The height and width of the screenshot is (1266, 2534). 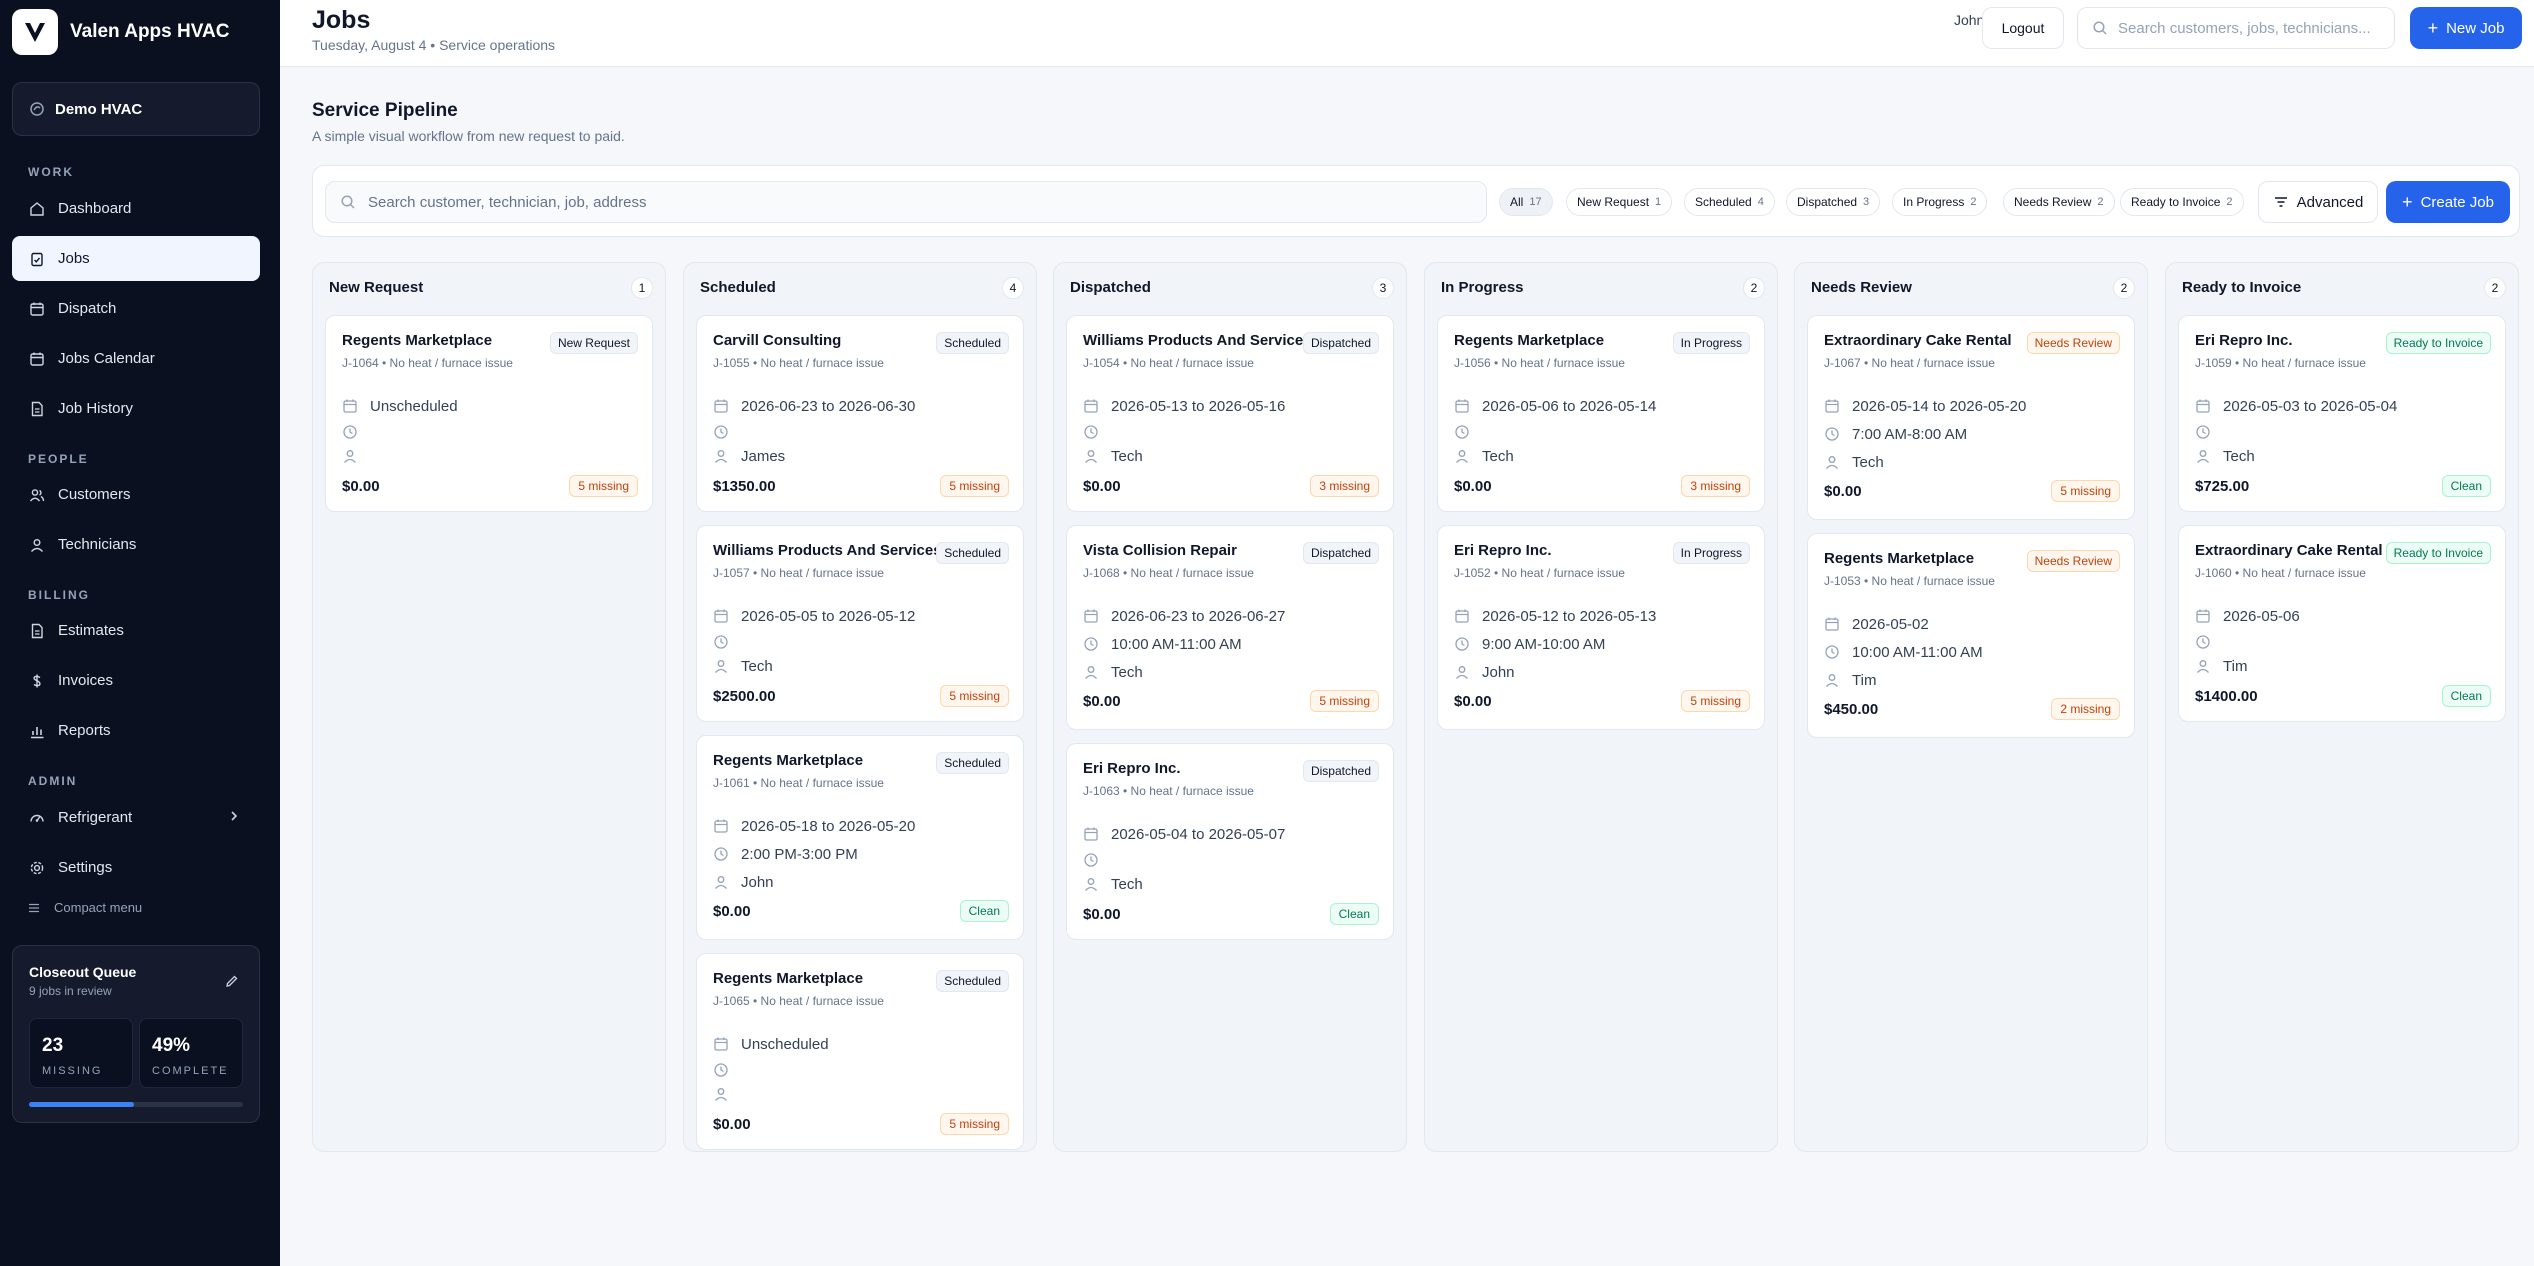 What do you see at coordinates (828, 406) in the screenshot?
I see `job-date: 2026-06-23 to 2026-06-30` at bounding box center [828, 406].